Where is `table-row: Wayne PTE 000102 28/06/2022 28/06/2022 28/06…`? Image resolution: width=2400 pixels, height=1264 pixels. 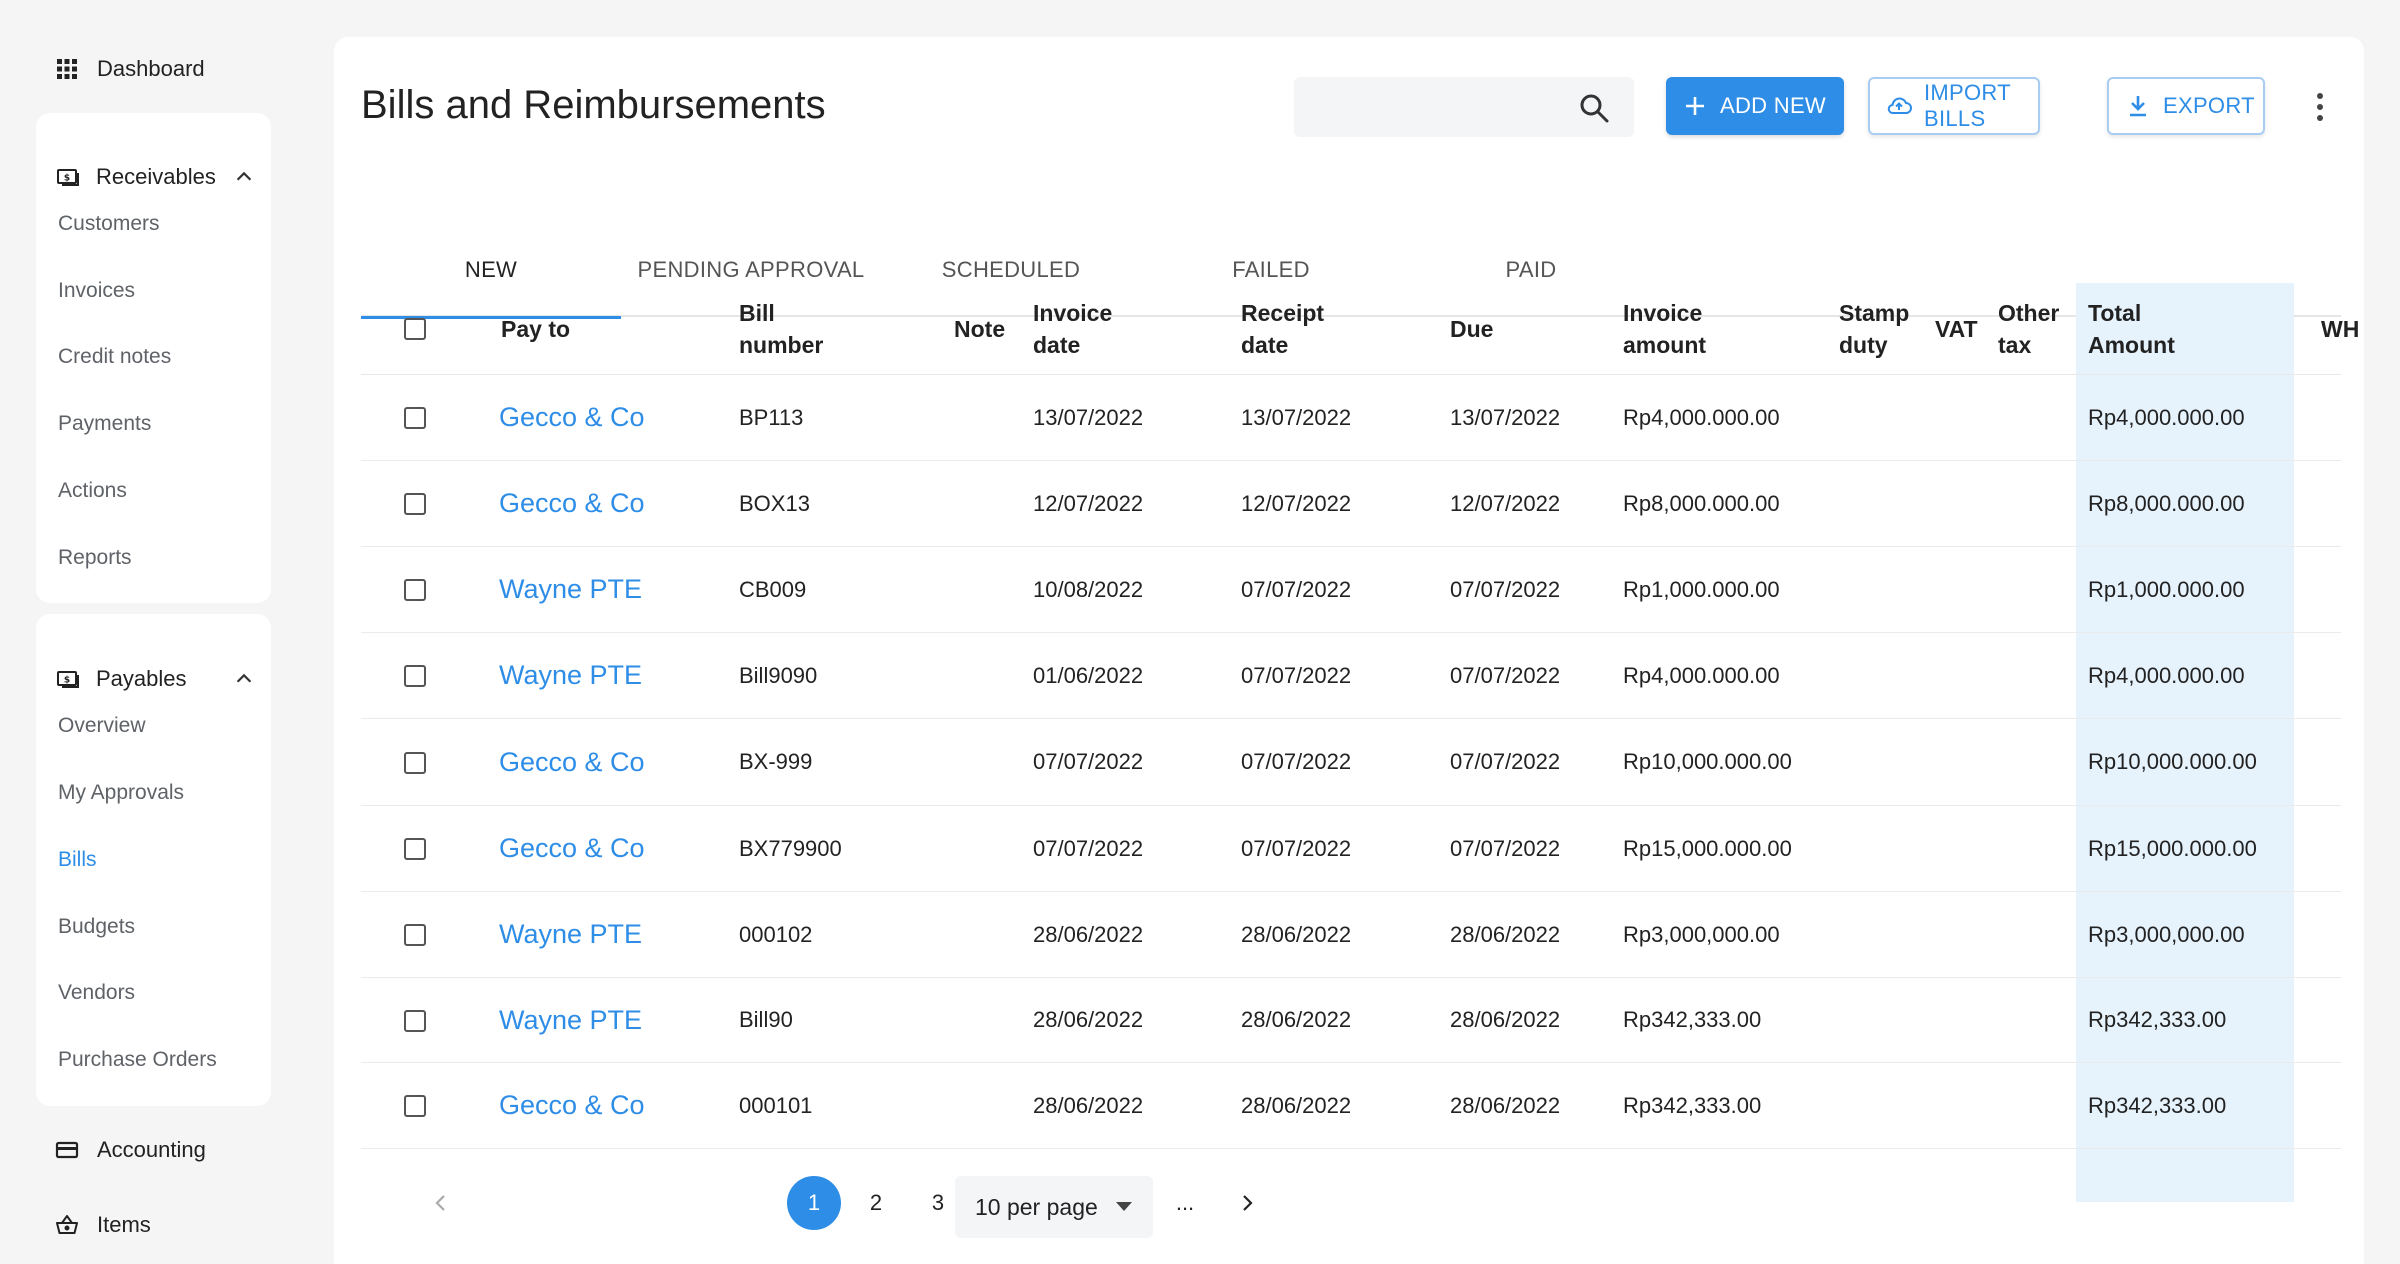
table-row: Wayne PTE 000102 28/06/2022 28/06/2022 28/06… is located at coordinates (1351, 935).